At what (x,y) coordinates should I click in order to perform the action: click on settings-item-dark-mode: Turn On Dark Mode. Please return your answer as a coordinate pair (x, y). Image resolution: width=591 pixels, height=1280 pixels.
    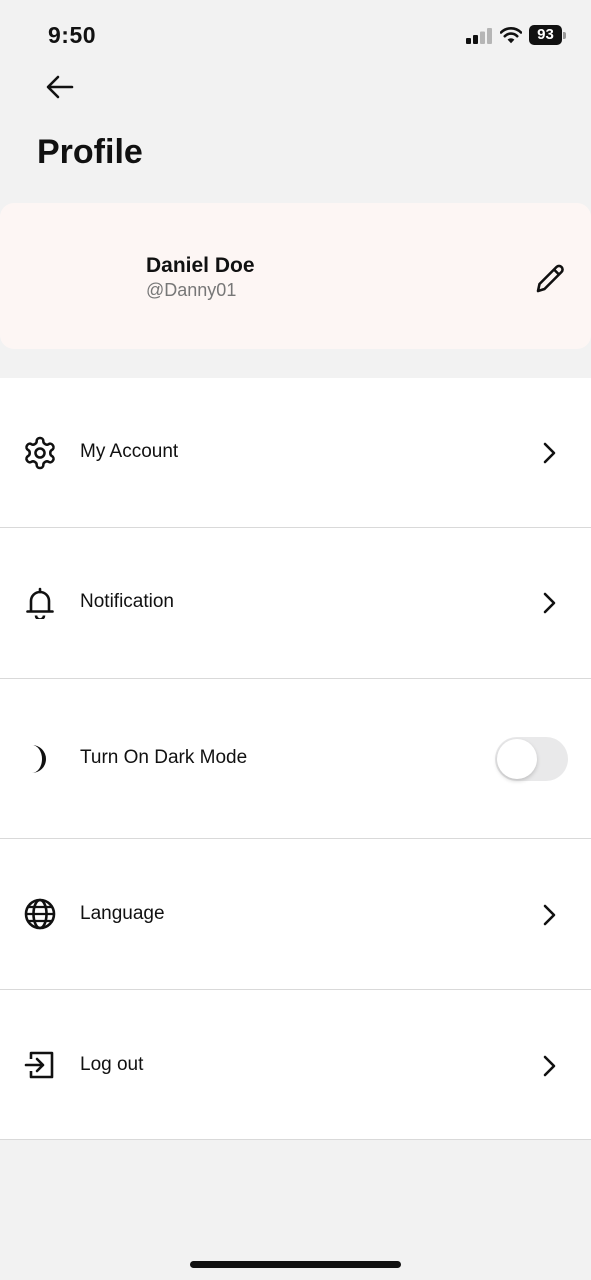
    Looking at the image, I should click on (295, 759).